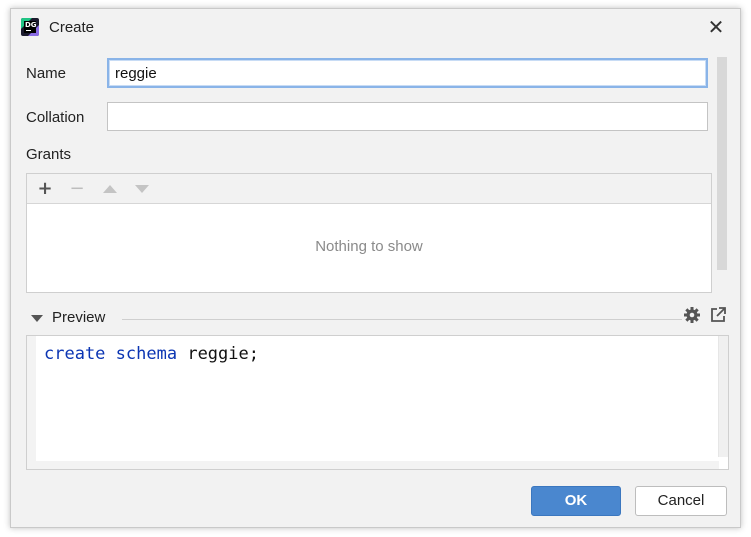 The height and width of the screenshot is (537, 751). I want to click on editor-vertical-scrollbar, so click(723, 396).